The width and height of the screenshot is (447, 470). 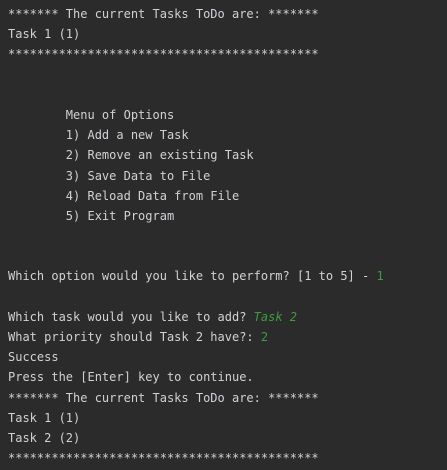 I want to click on continue-prompt: Press the [Enter] key to continue., so click(x=131, y=377).